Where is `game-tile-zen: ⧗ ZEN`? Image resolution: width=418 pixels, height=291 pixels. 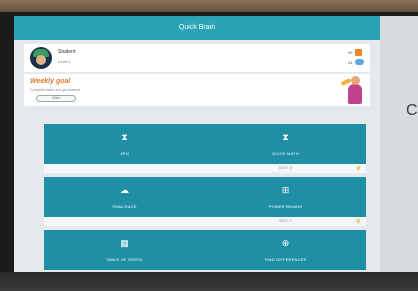 game-tile-zen: ⧗ ZEN is located at coordinates (124, 144).